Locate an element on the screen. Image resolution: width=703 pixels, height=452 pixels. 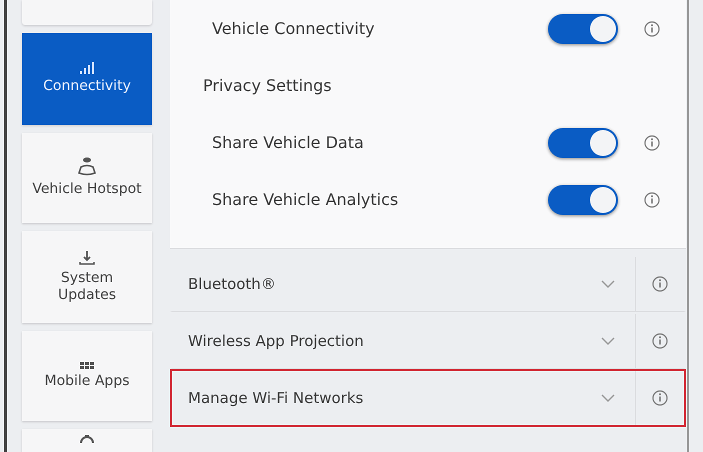
setting-label: Share Vehicle Analytics is located at coordinates (306, 199).